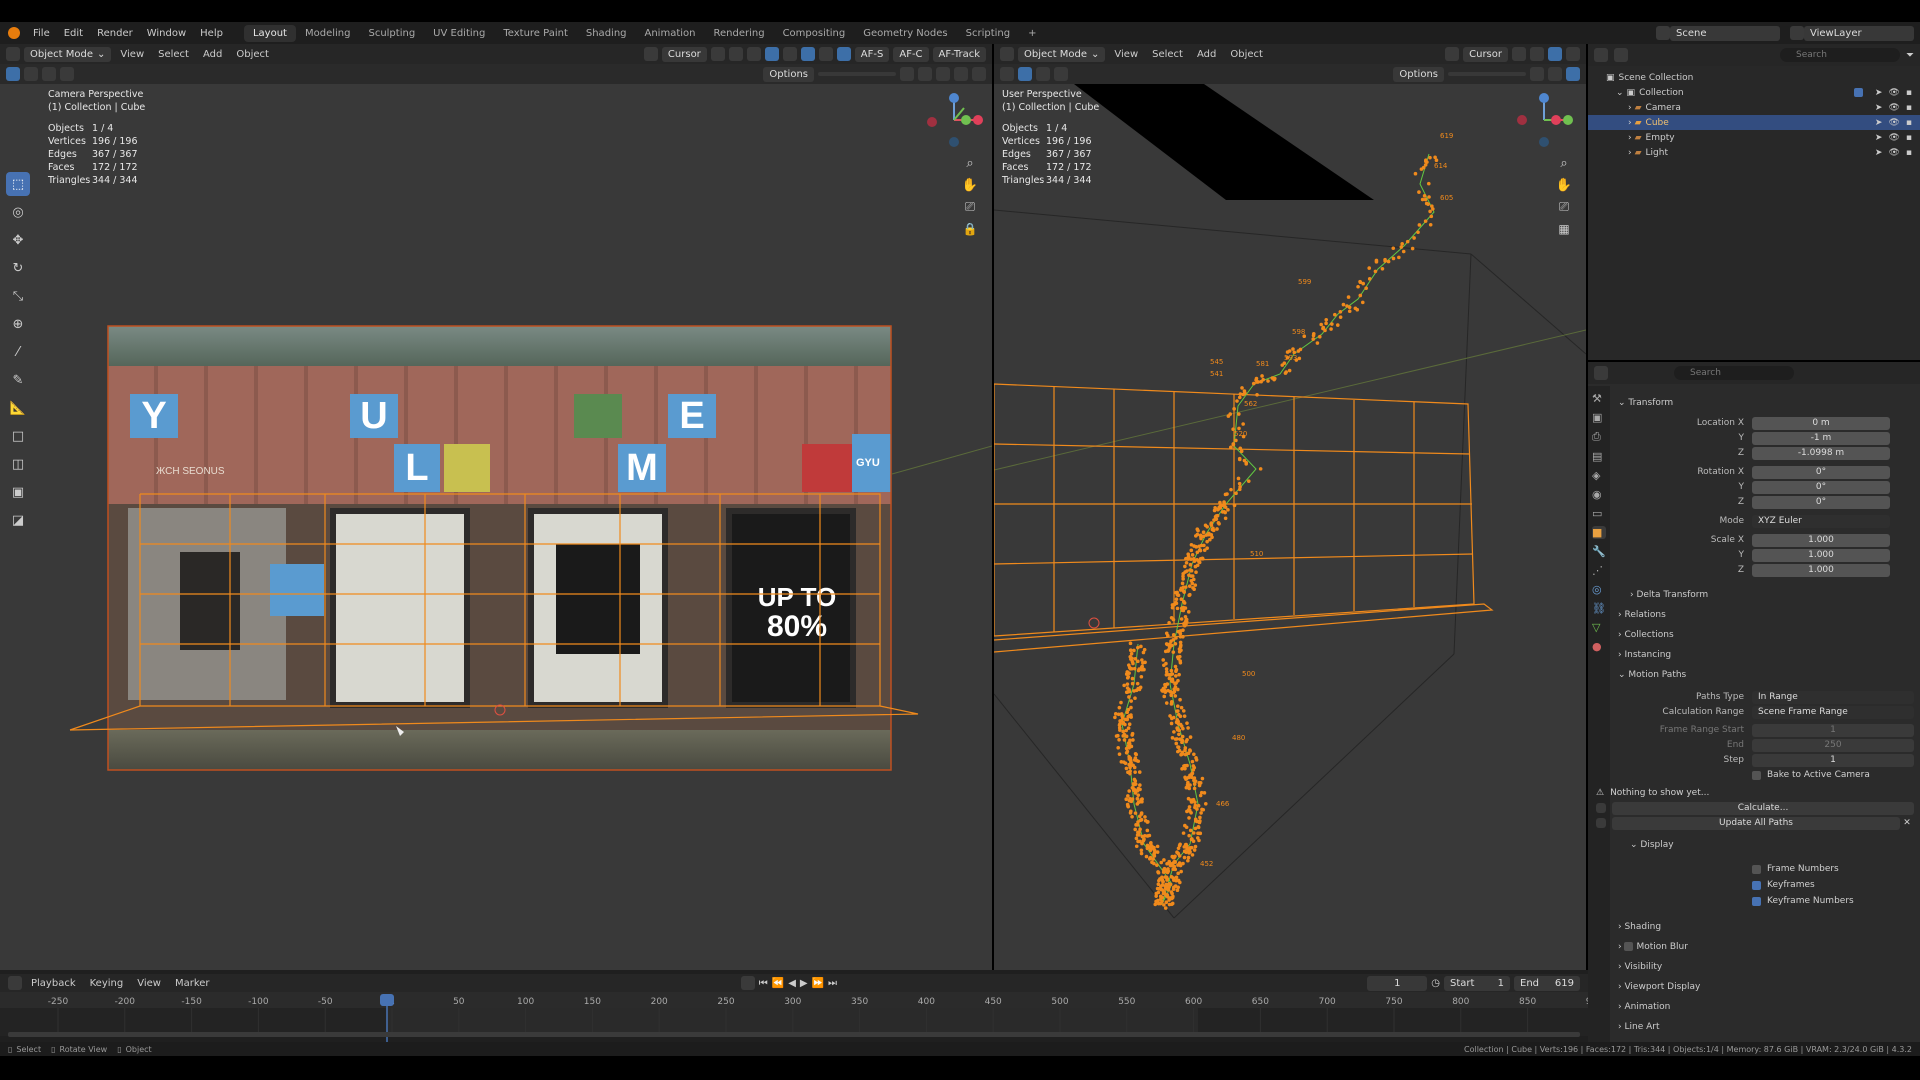  Describe the element at coordinates (73, 33) in the screenshot. I see `menu-edit: Edit` at that location.